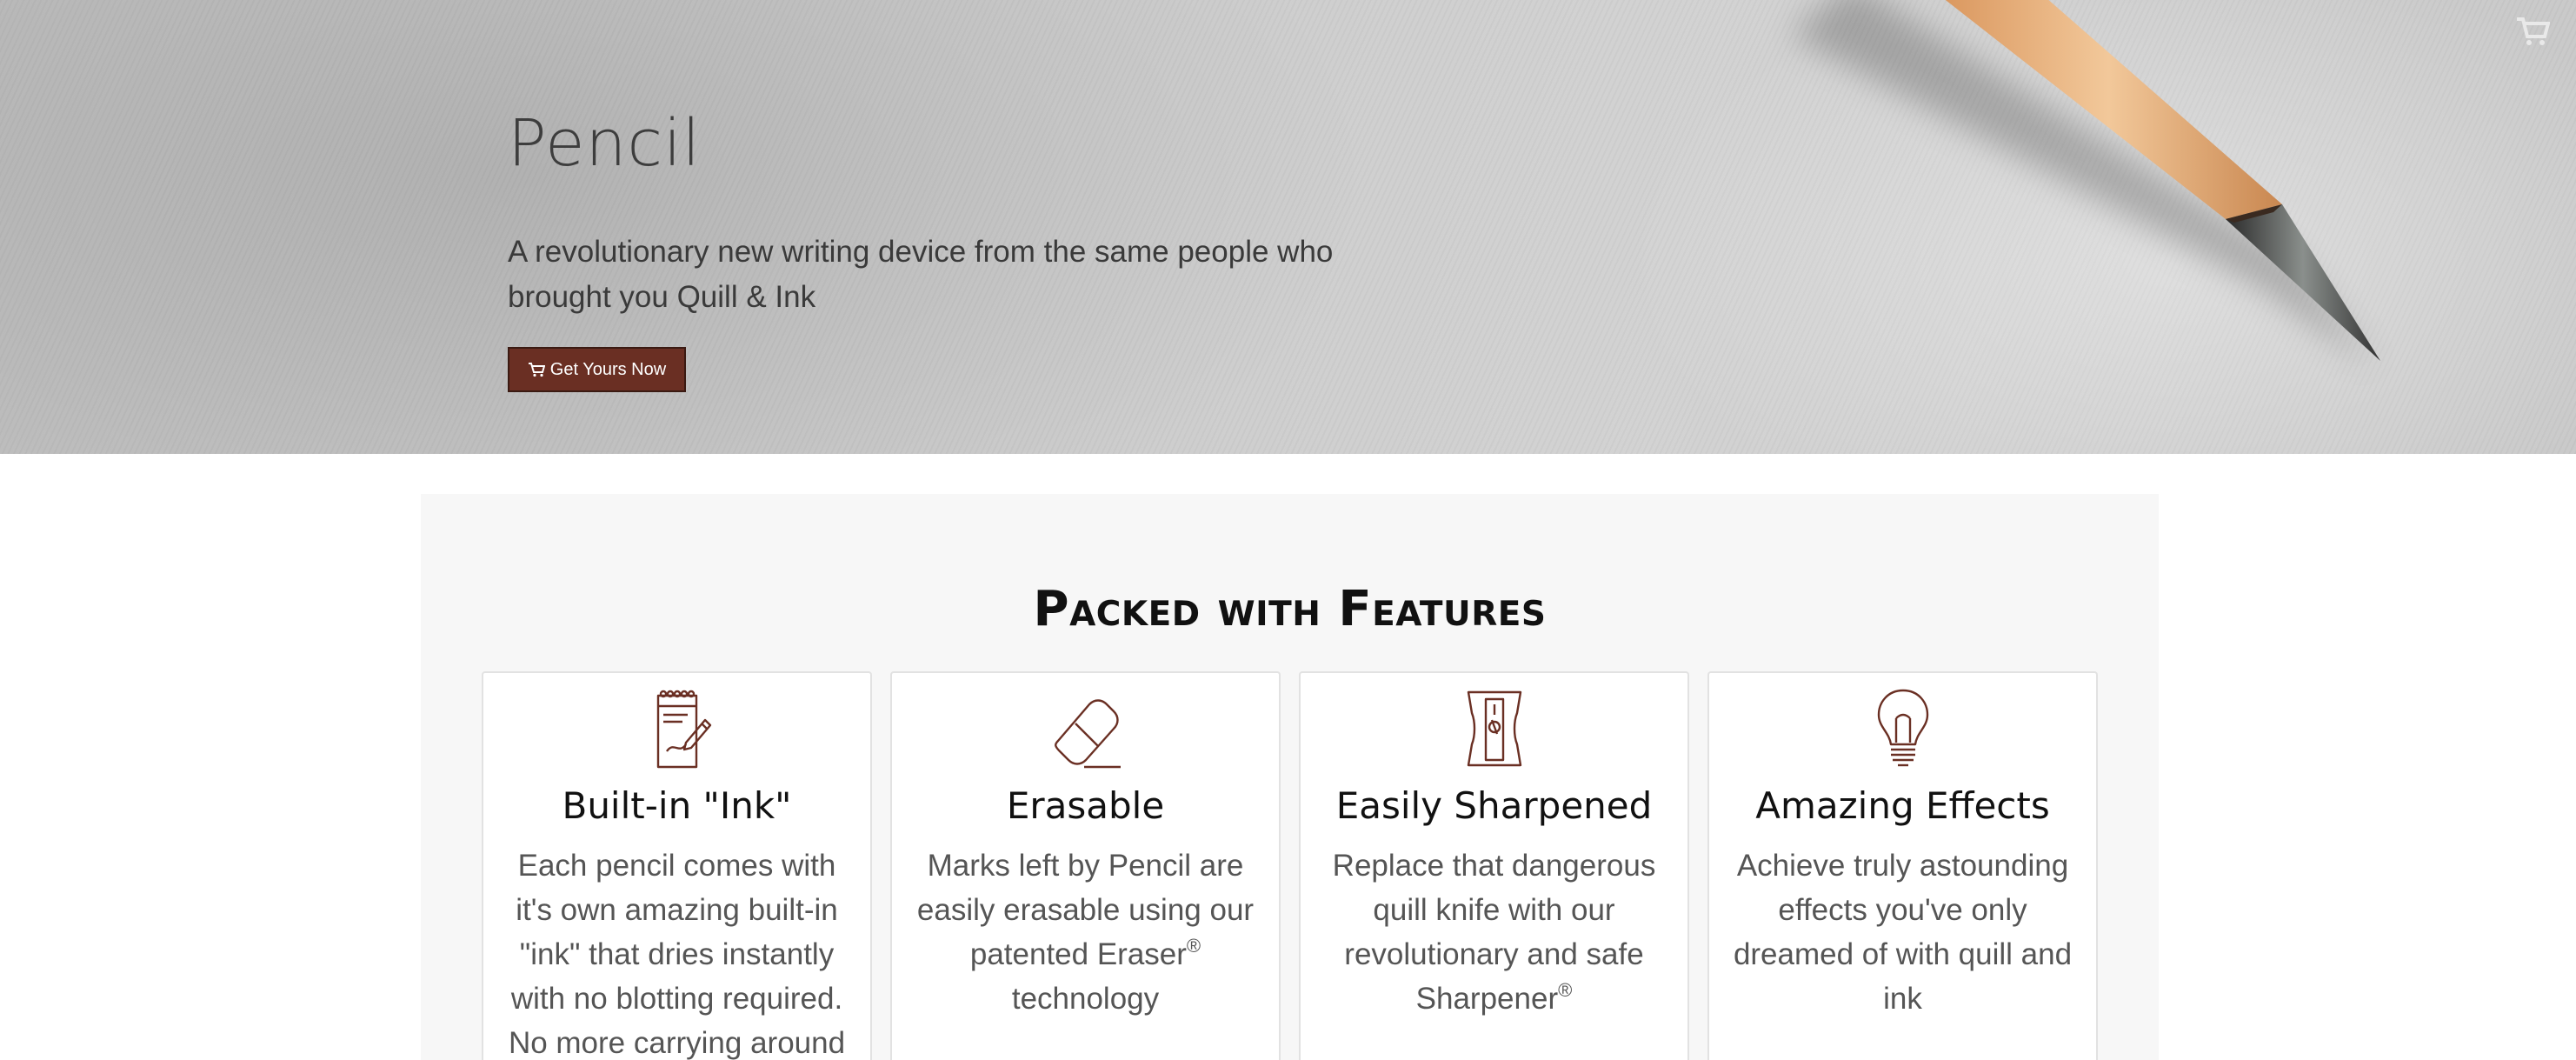 This screenshot has width=2576, height=1060. What do you see at coordinates (2085, 182) in the screenshot?
I see `pencil-image` at bounding box center [2085, 182].